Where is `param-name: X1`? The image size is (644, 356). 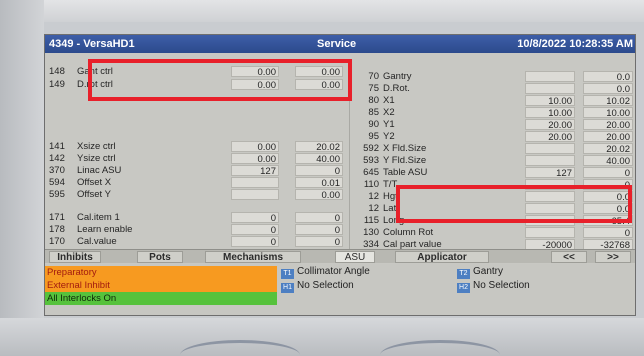
param-name: X1 is located at coordinates (389, 100).